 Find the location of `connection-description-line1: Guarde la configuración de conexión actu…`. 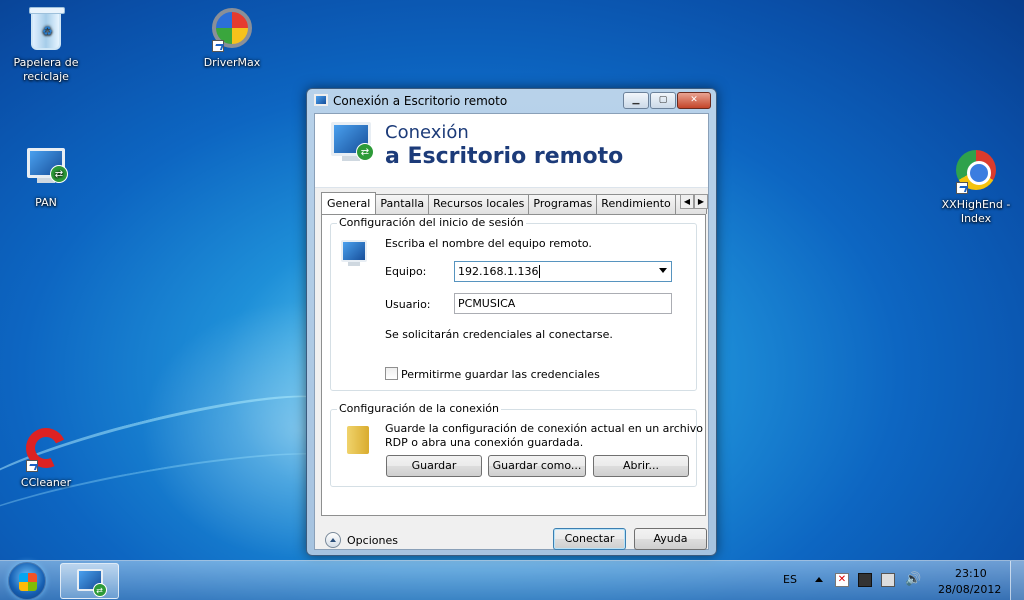

connection-description-line1: Guarde la configuración de conexión actu… is located at coordinates (544, 428).